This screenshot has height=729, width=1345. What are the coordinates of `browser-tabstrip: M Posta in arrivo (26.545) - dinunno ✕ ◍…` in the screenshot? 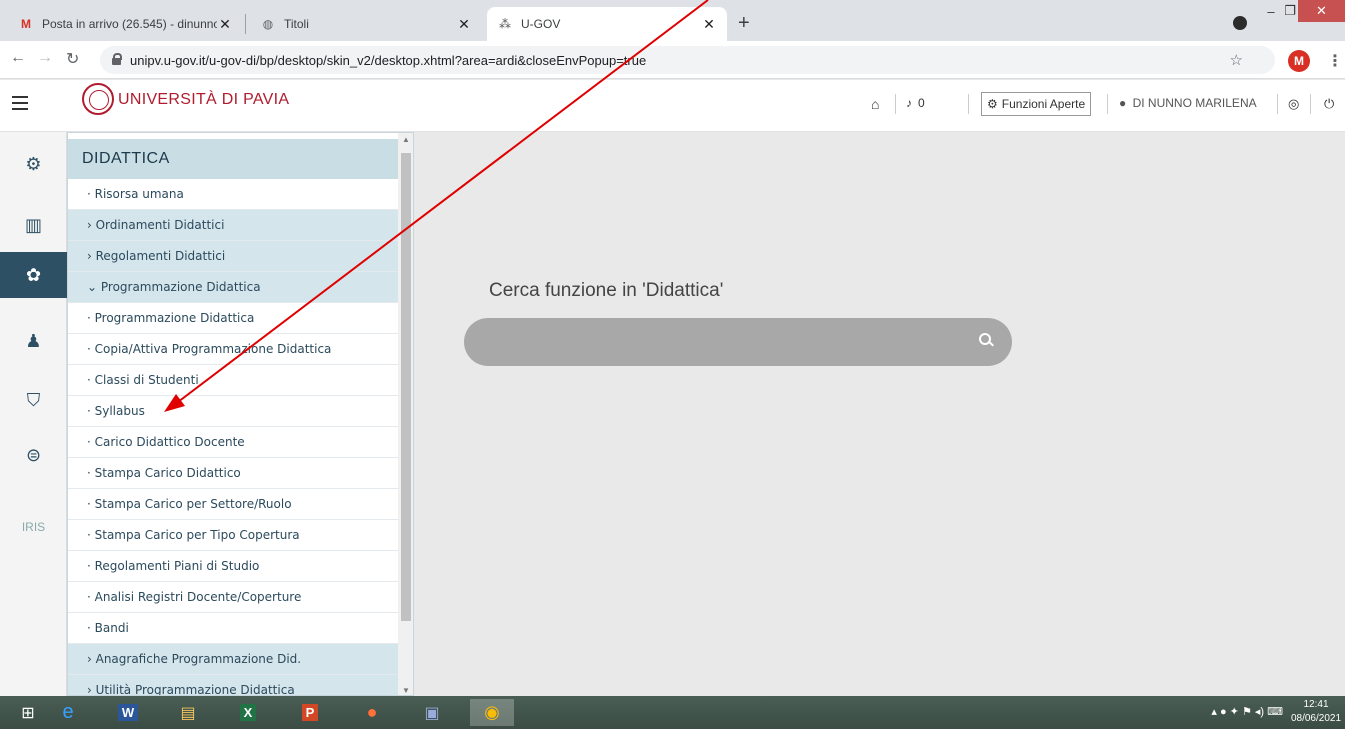 It's located at (672, 20).